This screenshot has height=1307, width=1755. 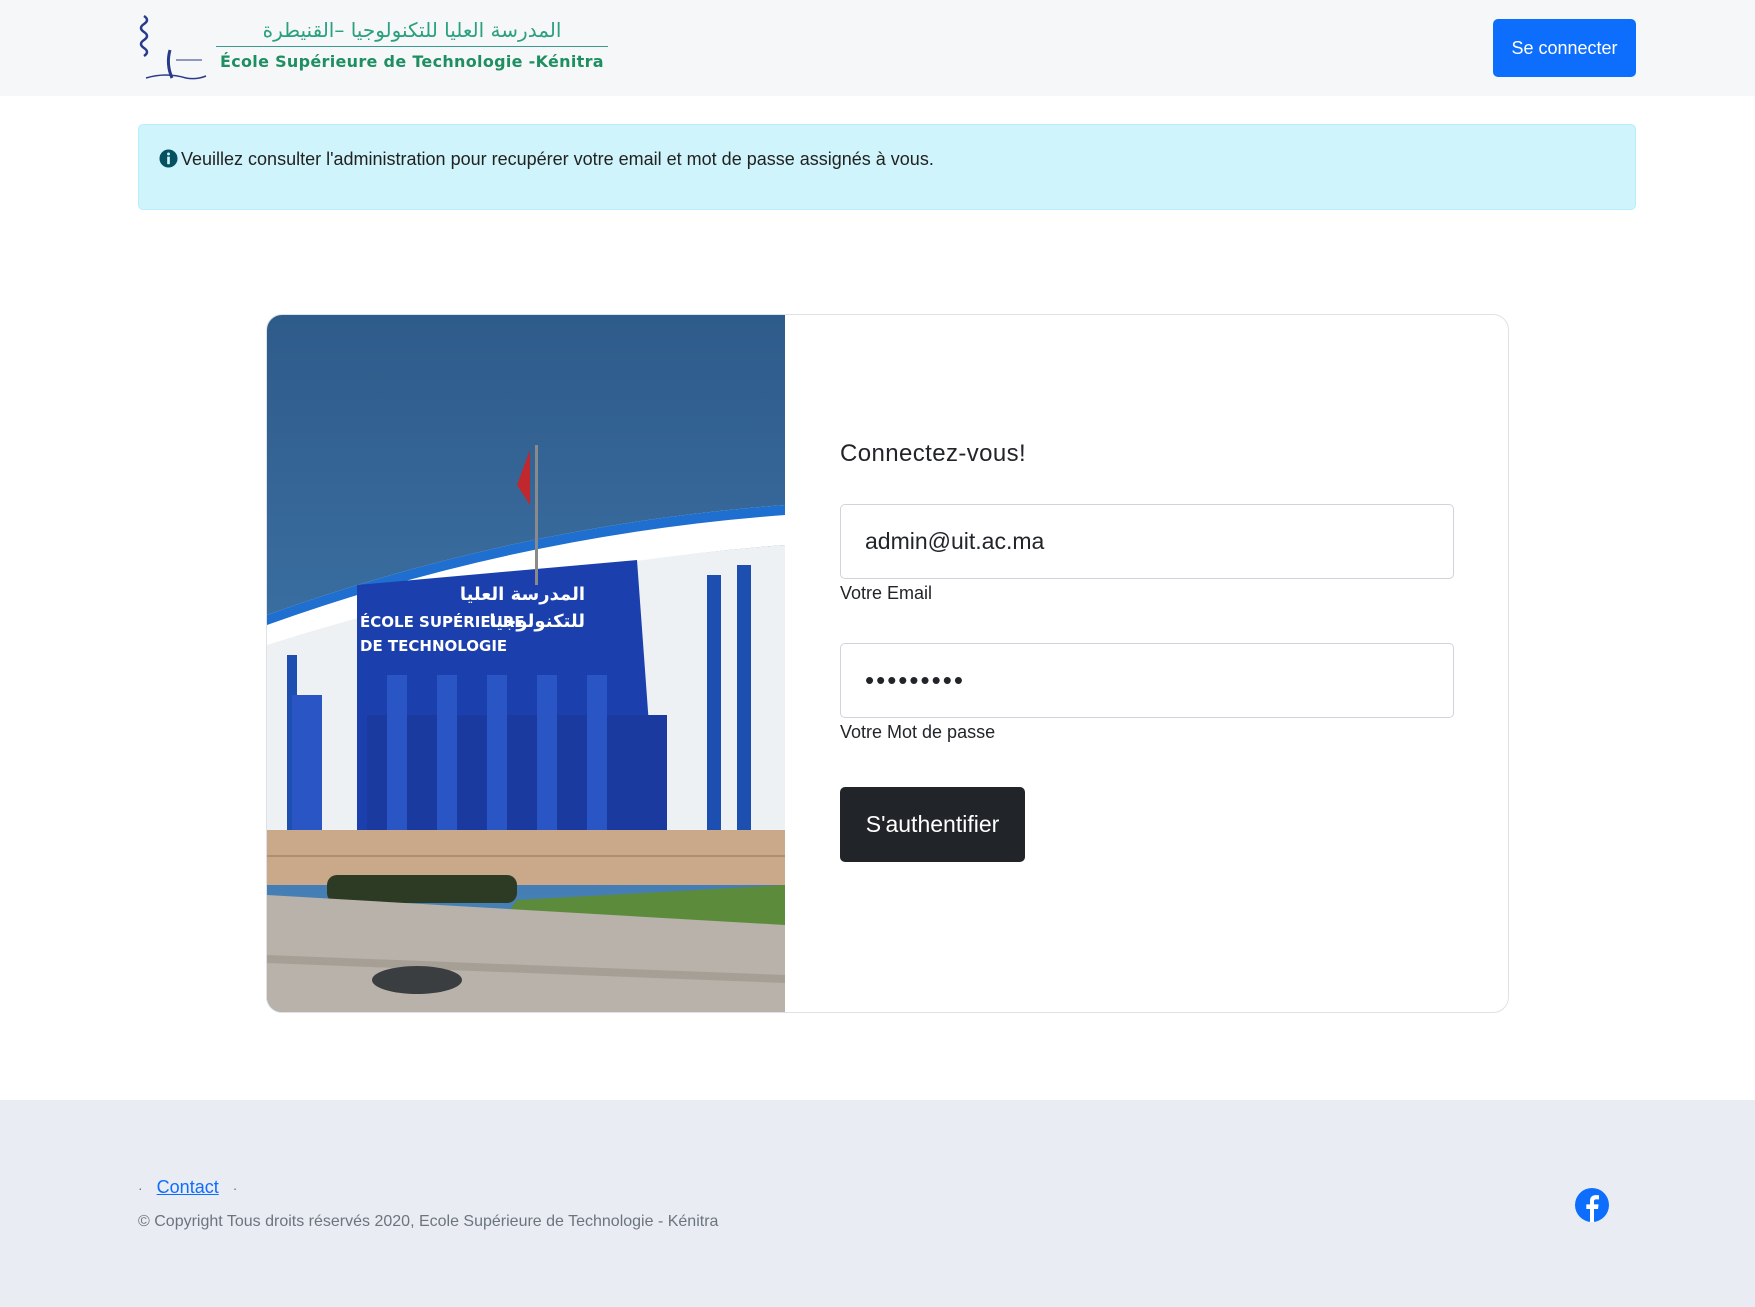 What do you see at coordinates (918, 732) in the screenshot?
I see `password-label: Votre Mot de passe` at bounding box center [918, 732].